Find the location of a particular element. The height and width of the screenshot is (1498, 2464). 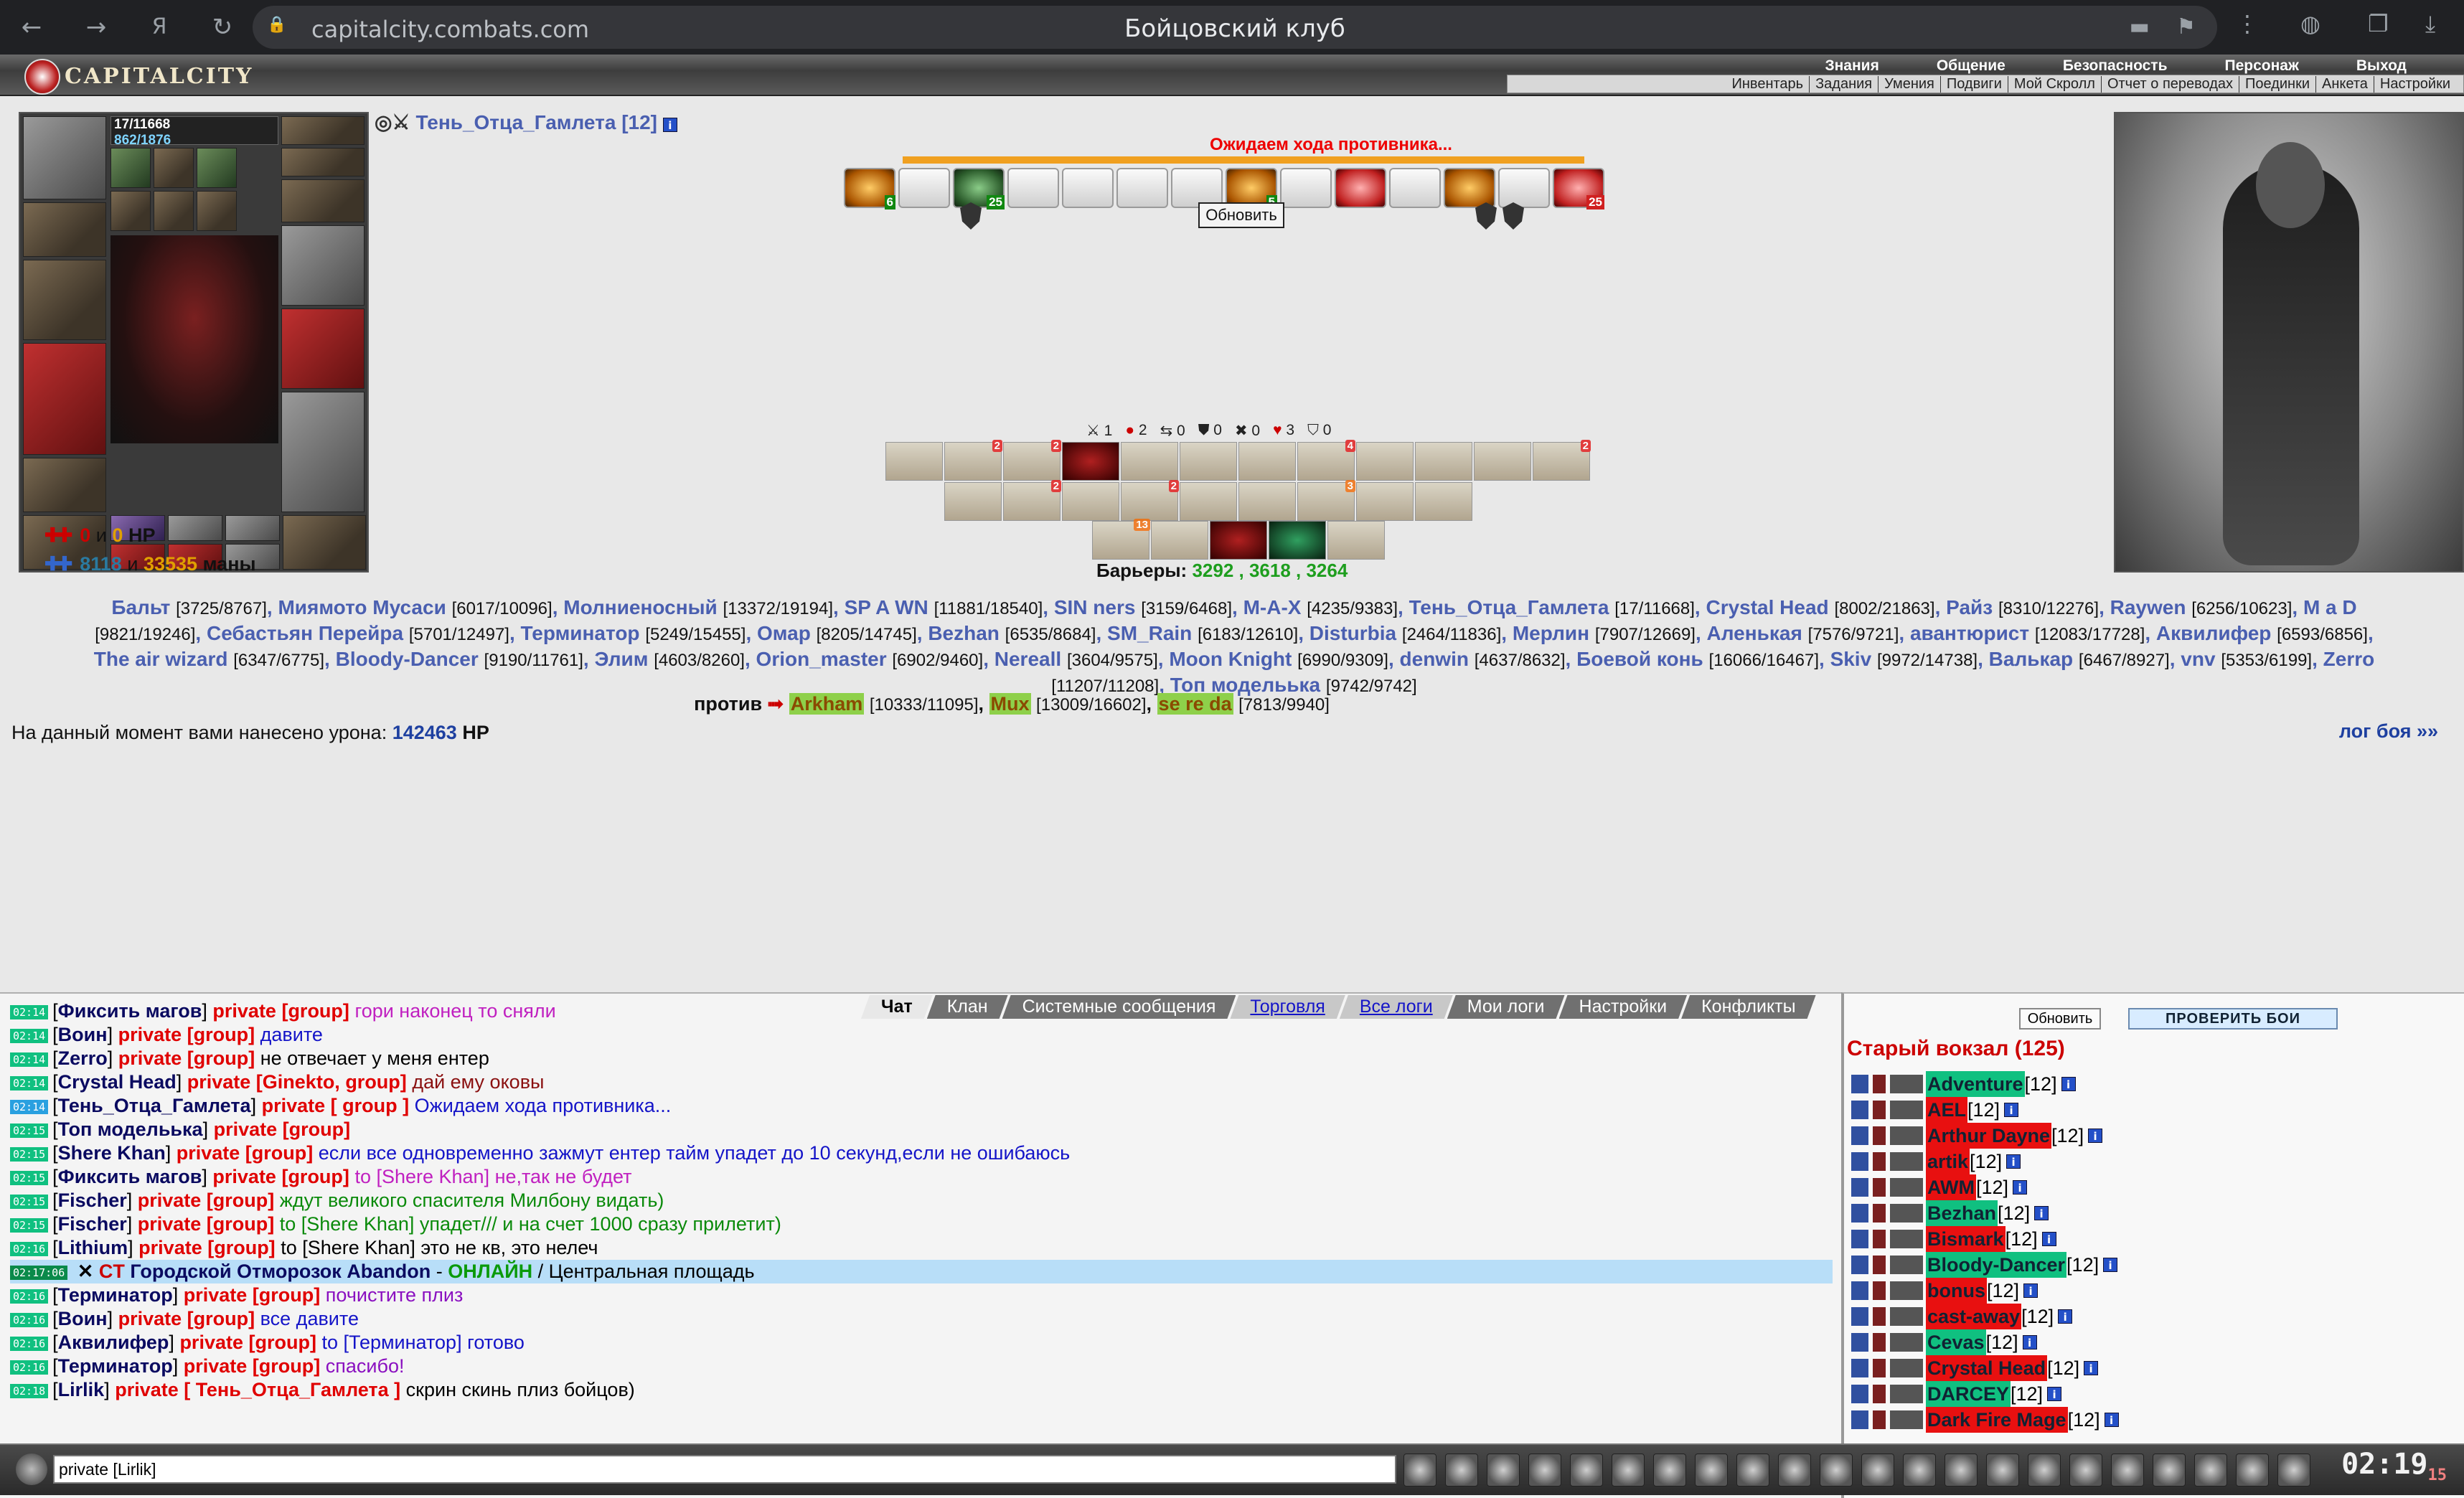

menu-security: Безопасность is located at coordinates (2115, 65).